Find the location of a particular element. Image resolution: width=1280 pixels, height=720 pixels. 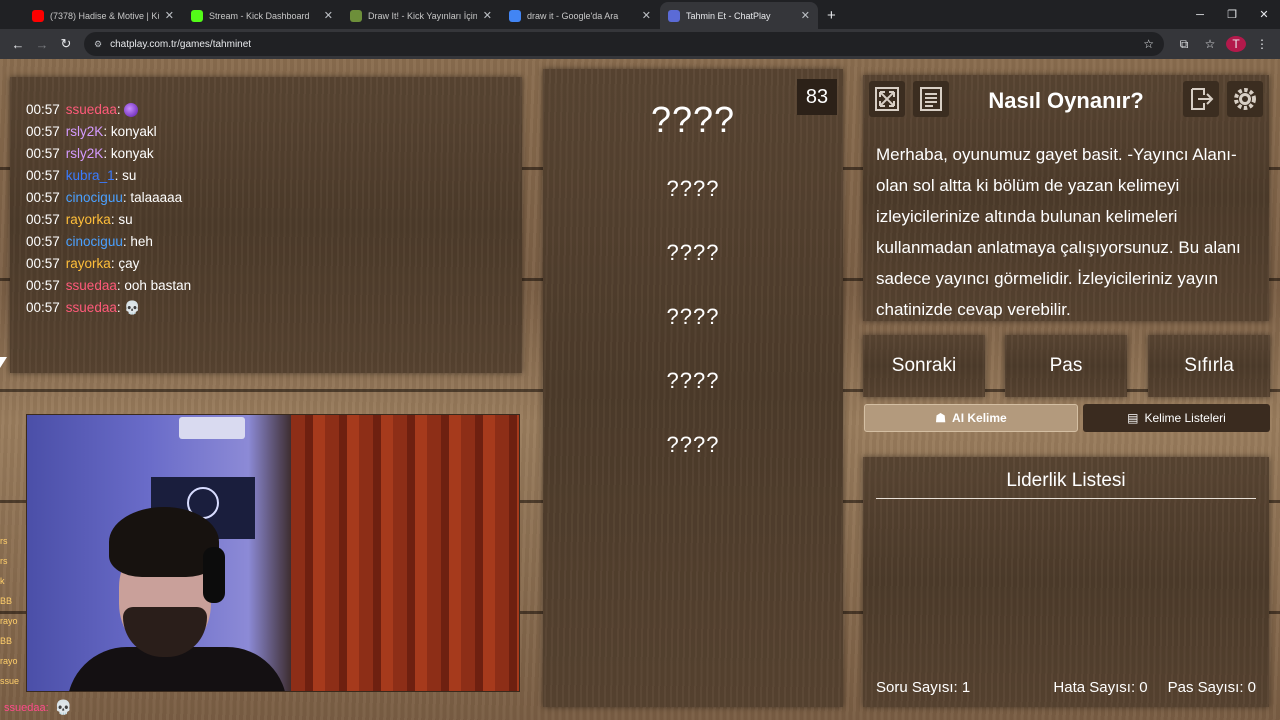

site-info-icon: ⚙ is located at coordinates (98, 44).